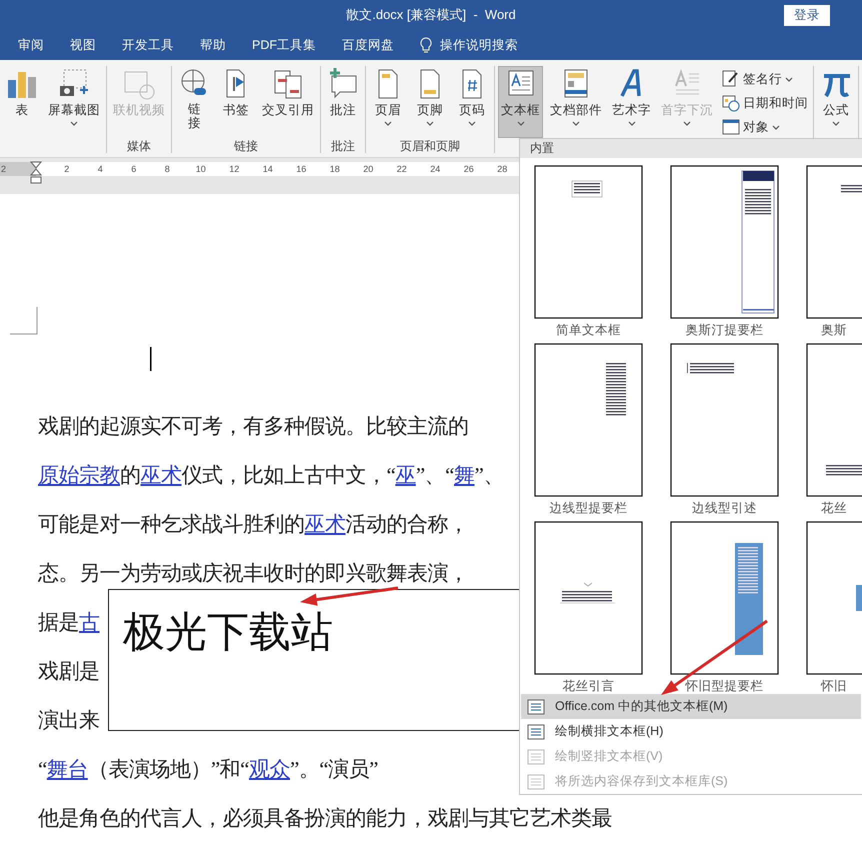  What do you see at coordinates (631, 102) in the screenshot?
I see `ribbon-button: 艺术字` at bounding box center [631, 102].